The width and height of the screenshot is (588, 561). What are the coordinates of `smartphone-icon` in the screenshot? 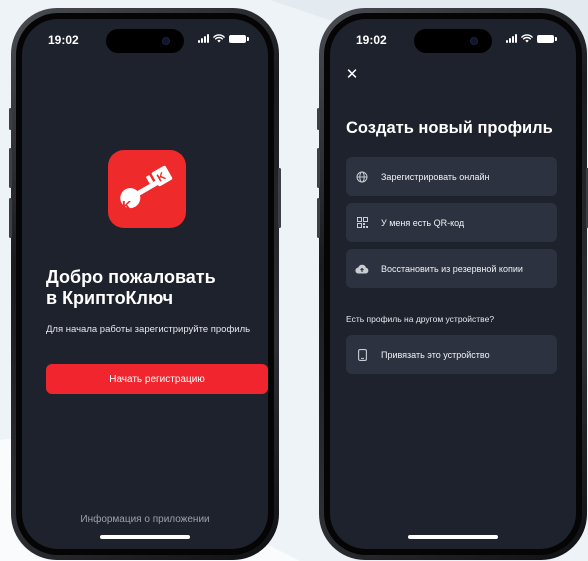 It's located at (362, 355).